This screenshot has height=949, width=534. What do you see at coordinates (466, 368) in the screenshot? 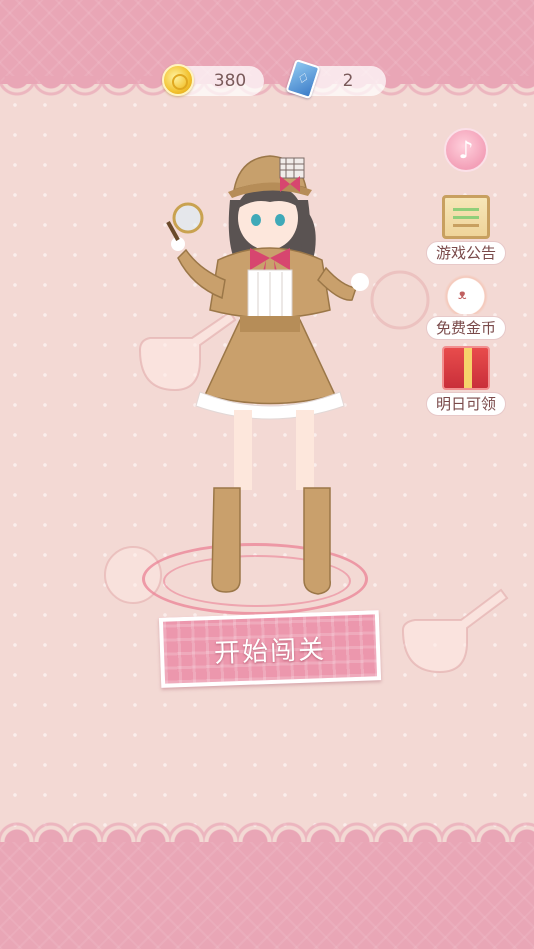
I see `gift-box-icon` at bounding box center [466, 368].